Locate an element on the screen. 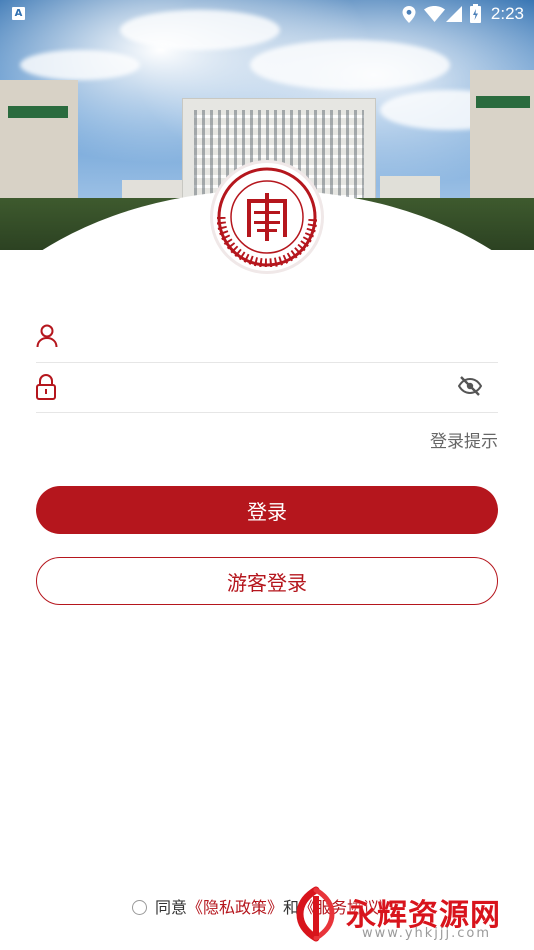  status-time: 2:23 is located at coordinates (507, 13).